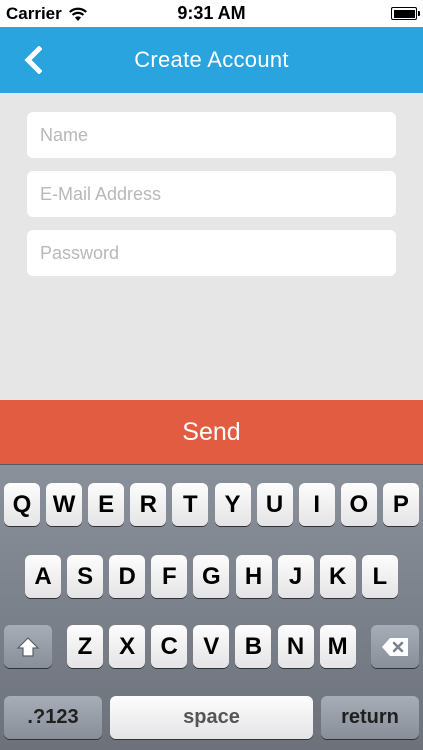  I want to click on key-t: T, so click(190, 504).